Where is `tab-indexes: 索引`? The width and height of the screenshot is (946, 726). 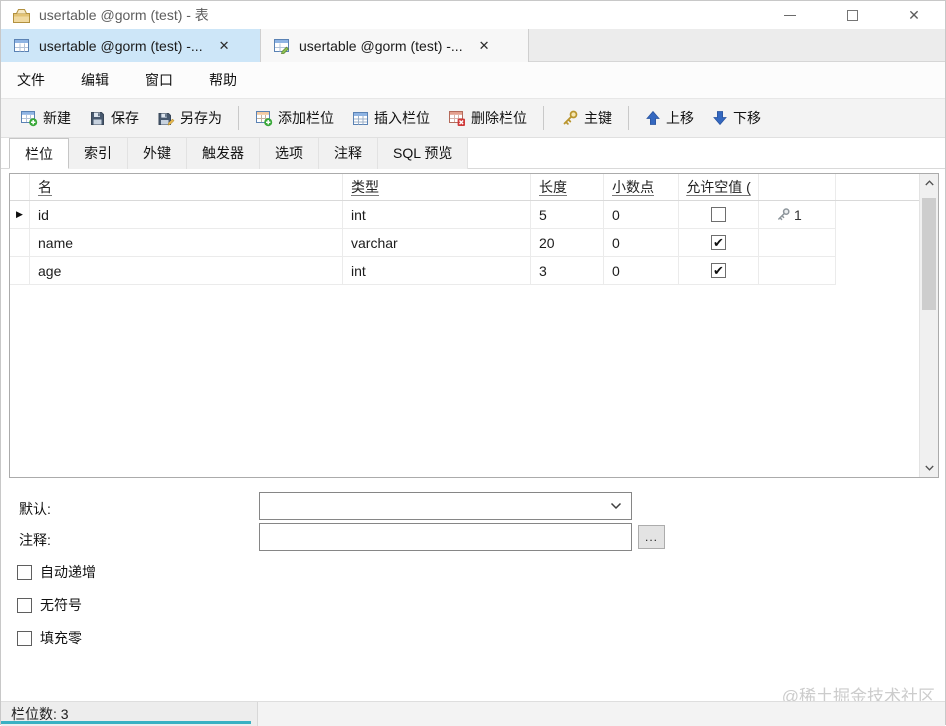
tab-indexes: 索引 is located at coordinates (98, 153).